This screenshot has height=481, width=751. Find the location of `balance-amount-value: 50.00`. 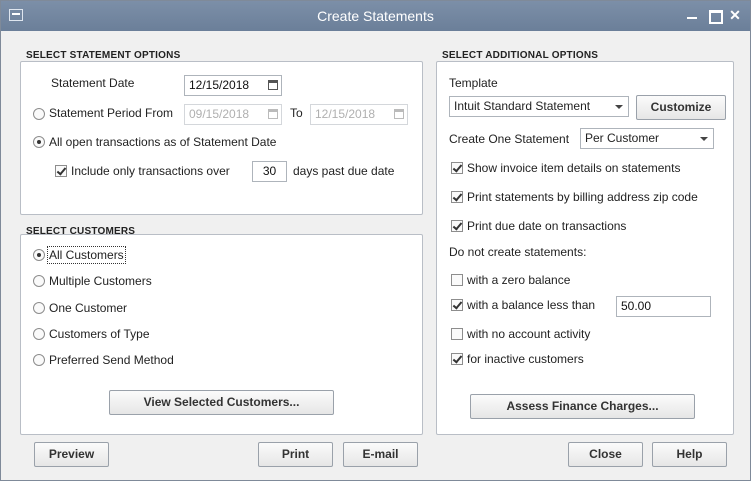

balance-amount-value: 50.00 is located at coordinates (636, 306).